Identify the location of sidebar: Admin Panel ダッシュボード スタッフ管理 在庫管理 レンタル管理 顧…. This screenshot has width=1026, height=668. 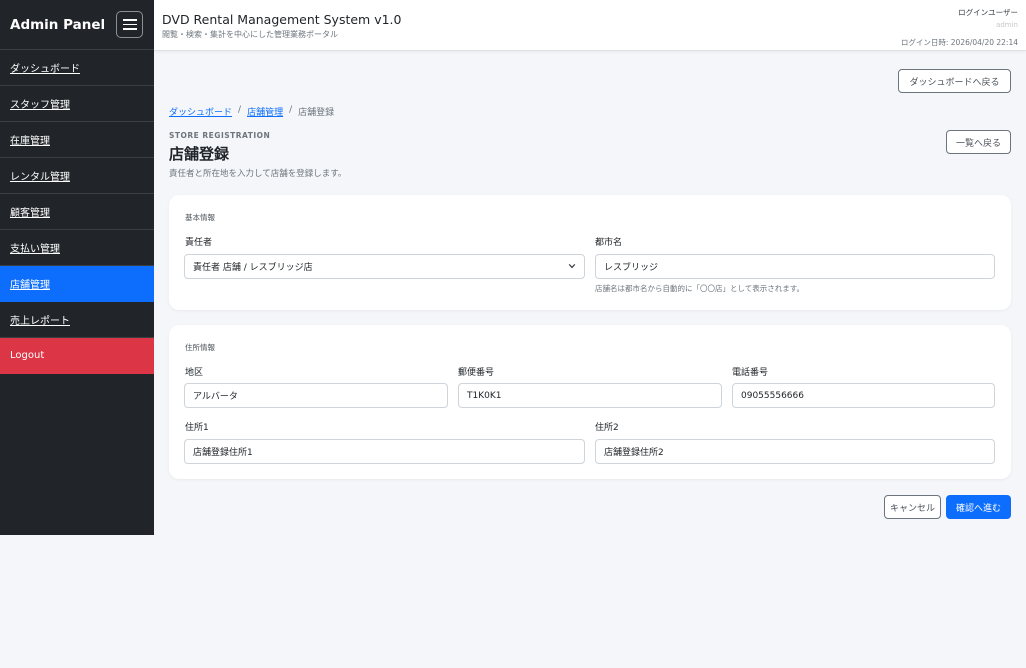
(77, 267).